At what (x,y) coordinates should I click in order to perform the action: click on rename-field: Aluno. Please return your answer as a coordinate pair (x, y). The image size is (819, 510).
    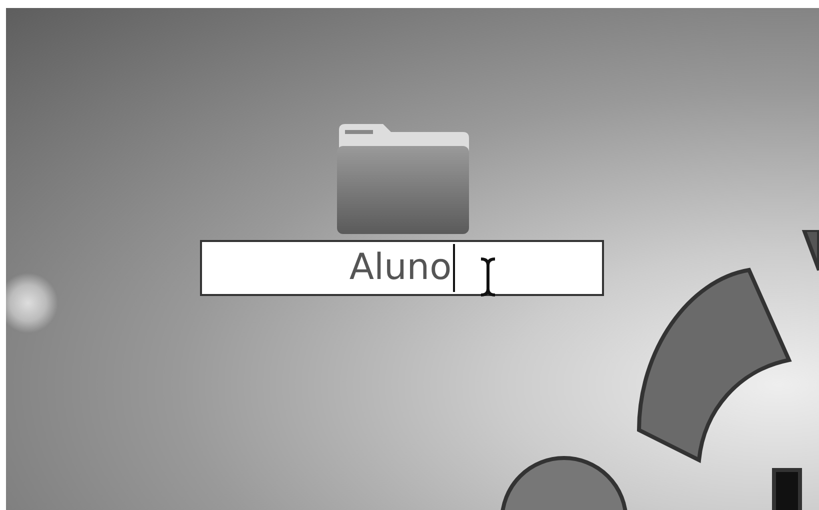
    Looking at the image, I should click on (402, 268).